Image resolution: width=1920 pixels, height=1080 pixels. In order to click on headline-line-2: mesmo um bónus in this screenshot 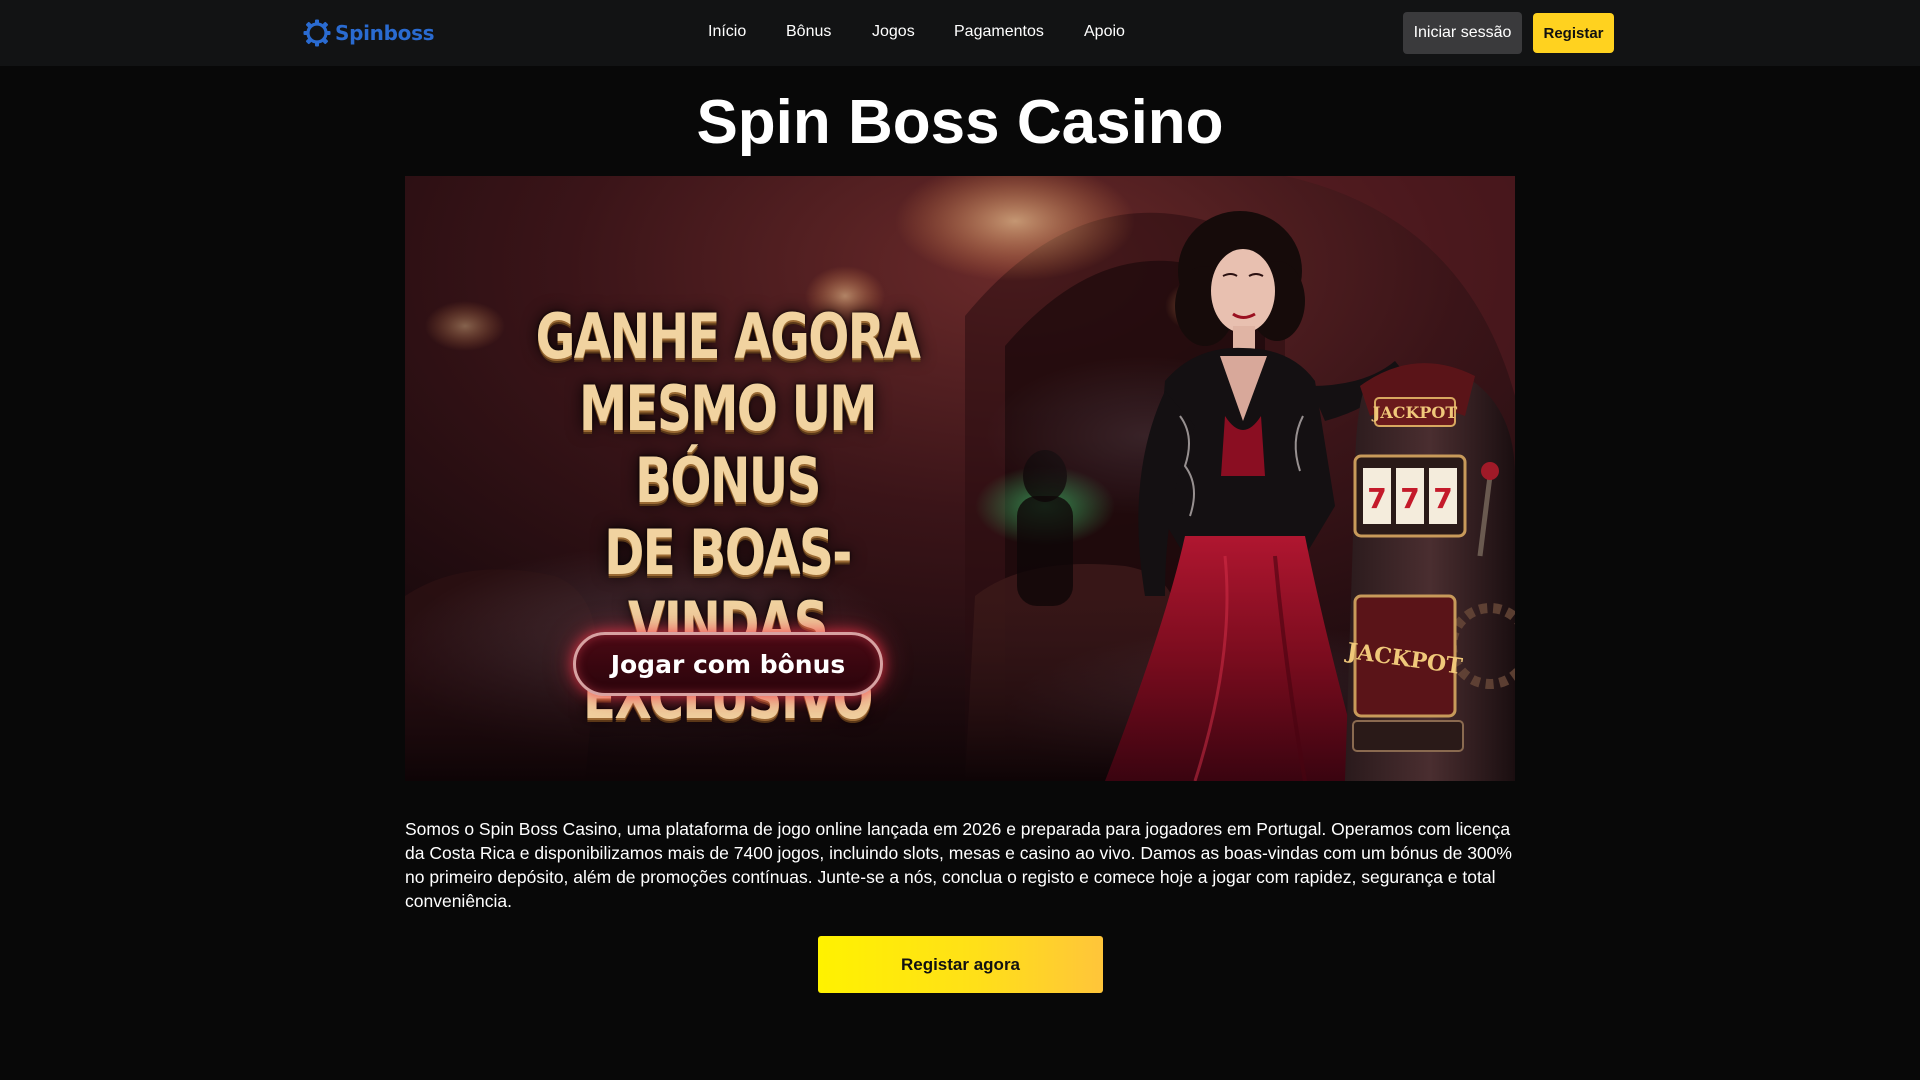, I will do `click(728, 444)`.